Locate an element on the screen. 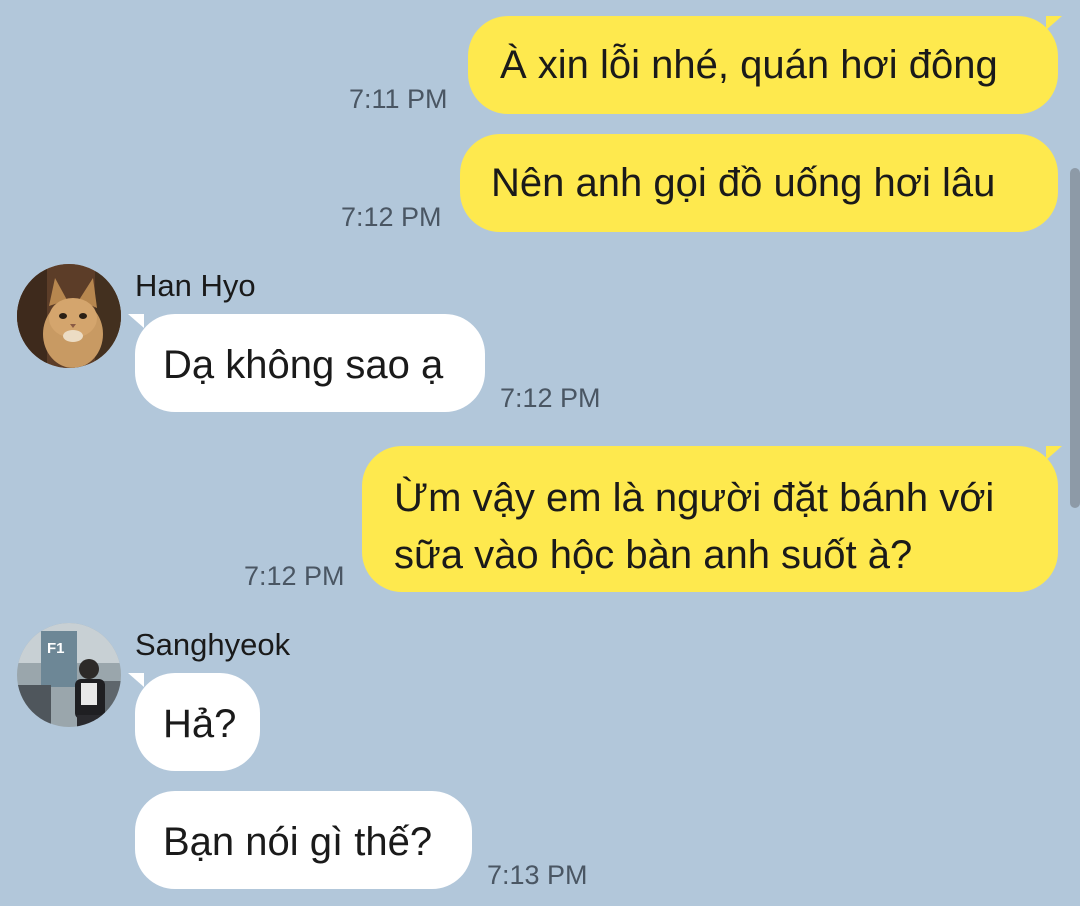 The width and height of the screenshot is (1080, 906). incoming-message-bubble: Bạn nói gì thế? is located at coordinates (303, 840).